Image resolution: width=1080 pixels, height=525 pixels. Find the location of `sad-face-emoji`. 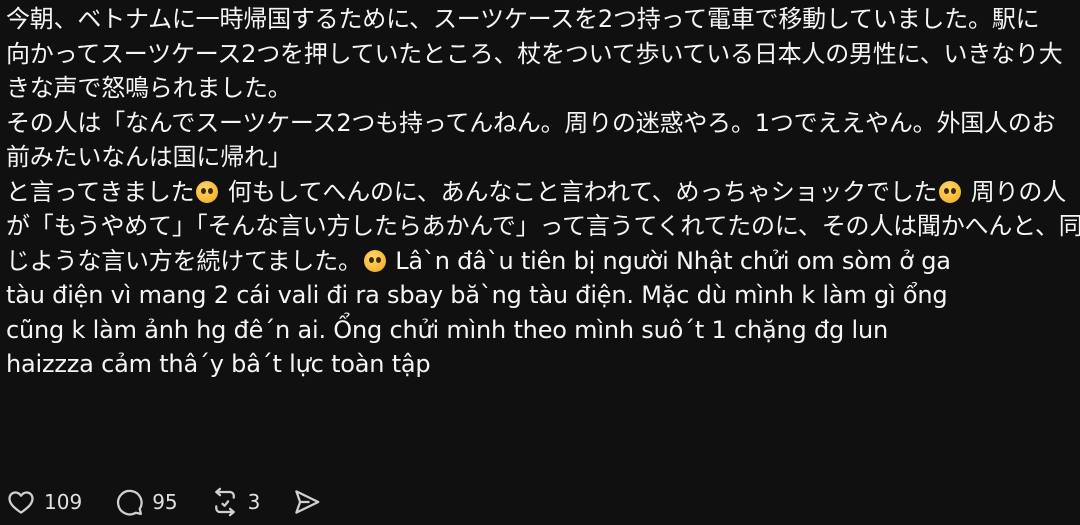

sad-face-emoji is located at coordinates (950, 191).